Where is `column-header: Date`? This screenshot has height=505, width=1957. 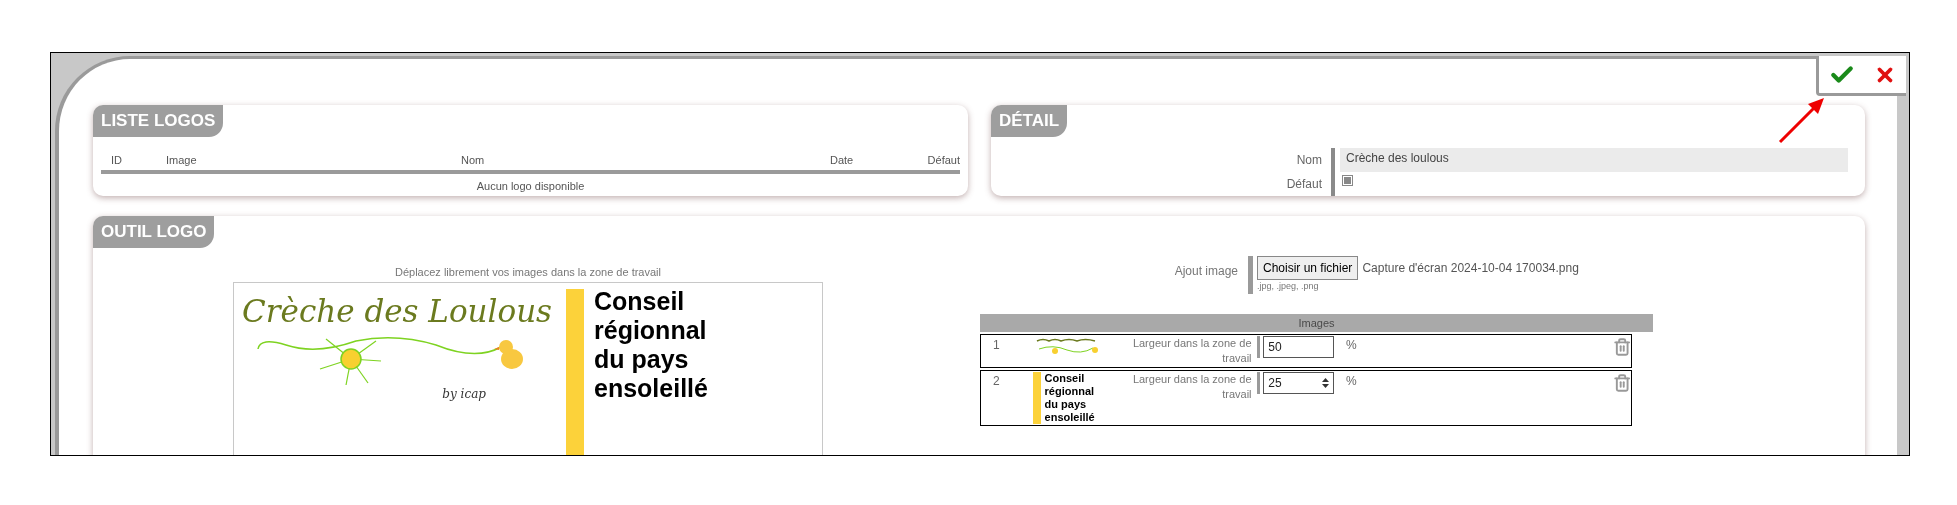 column-header: Date is located at coordinates (842, 160).